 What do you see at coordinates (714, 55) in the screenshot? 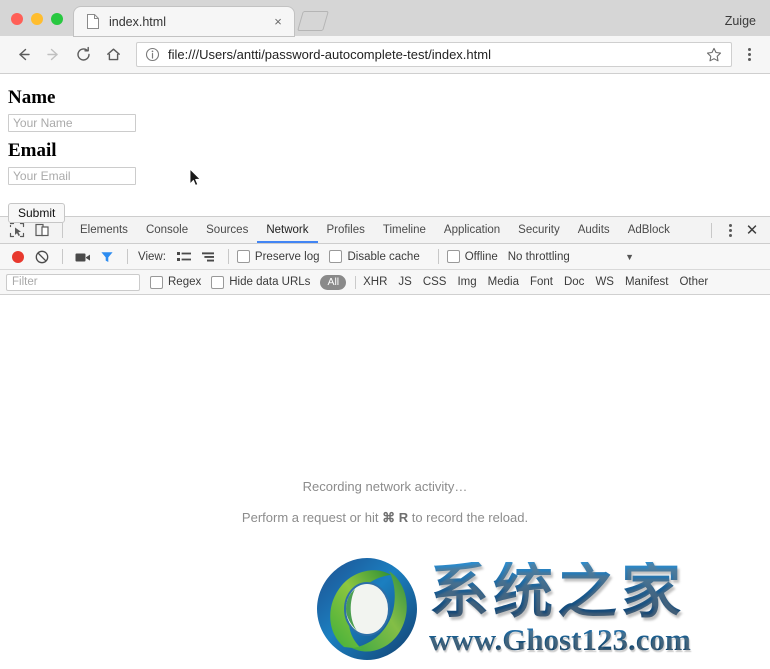
I see `star-icon` at bounding box center [714, 55].